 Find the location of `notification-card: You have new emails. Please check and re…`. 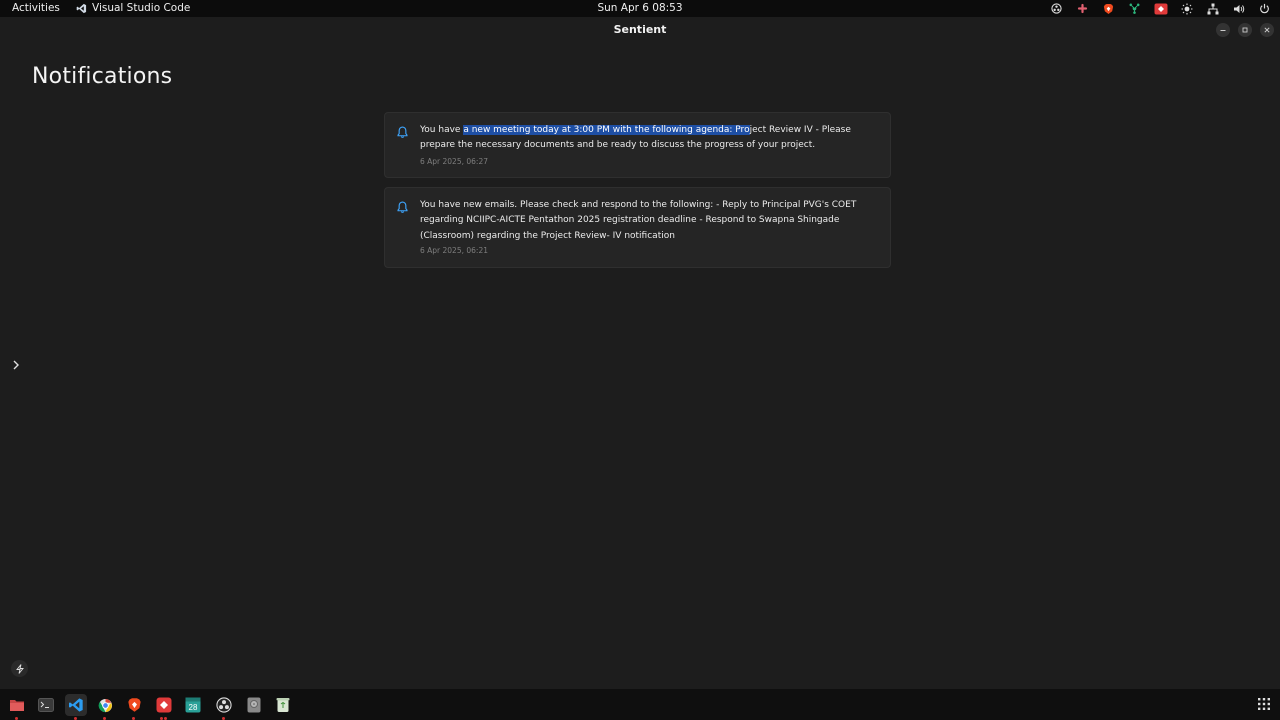

notification-card: You have new emails. Please check and re… is located at coordinates (637, 227).